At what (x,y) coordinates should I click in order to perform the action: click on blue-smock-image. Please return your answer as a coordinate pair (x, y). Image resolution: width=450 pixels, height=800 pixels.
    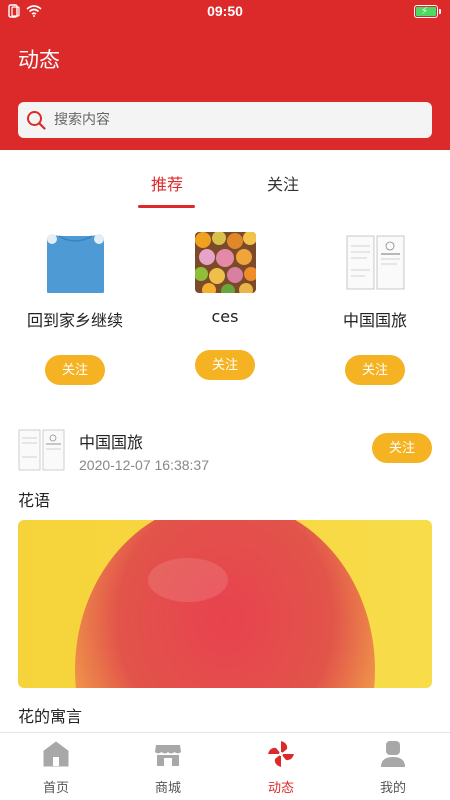
    Looking at the image, I should click on (75, 262).